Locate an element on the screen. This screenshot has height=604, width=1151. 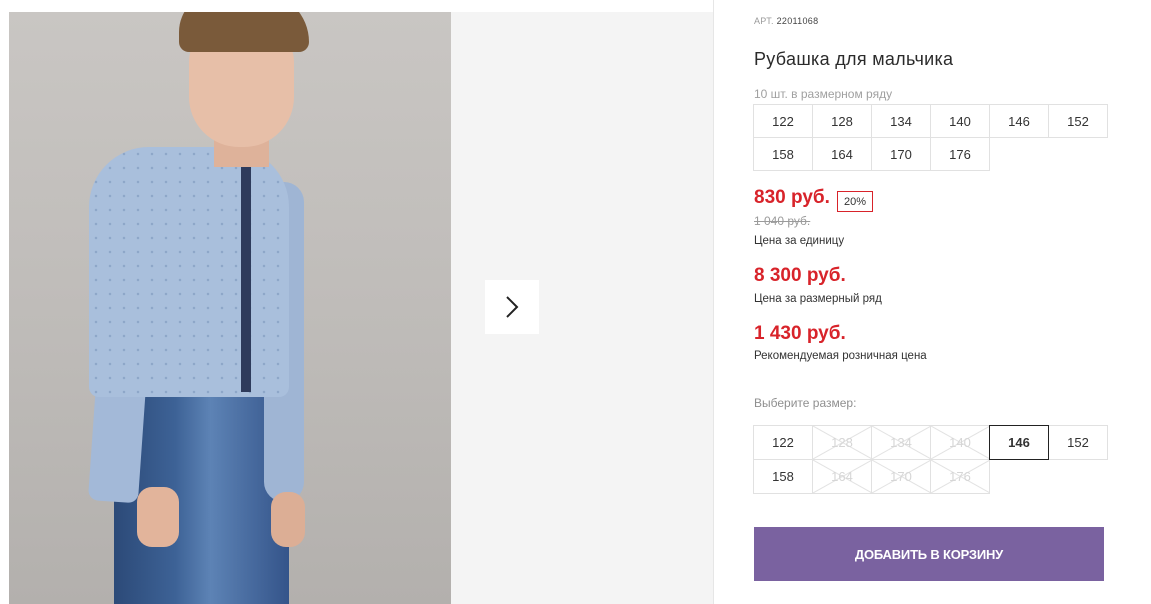
size-option-label: 176 is located at coordinates (960, 476).